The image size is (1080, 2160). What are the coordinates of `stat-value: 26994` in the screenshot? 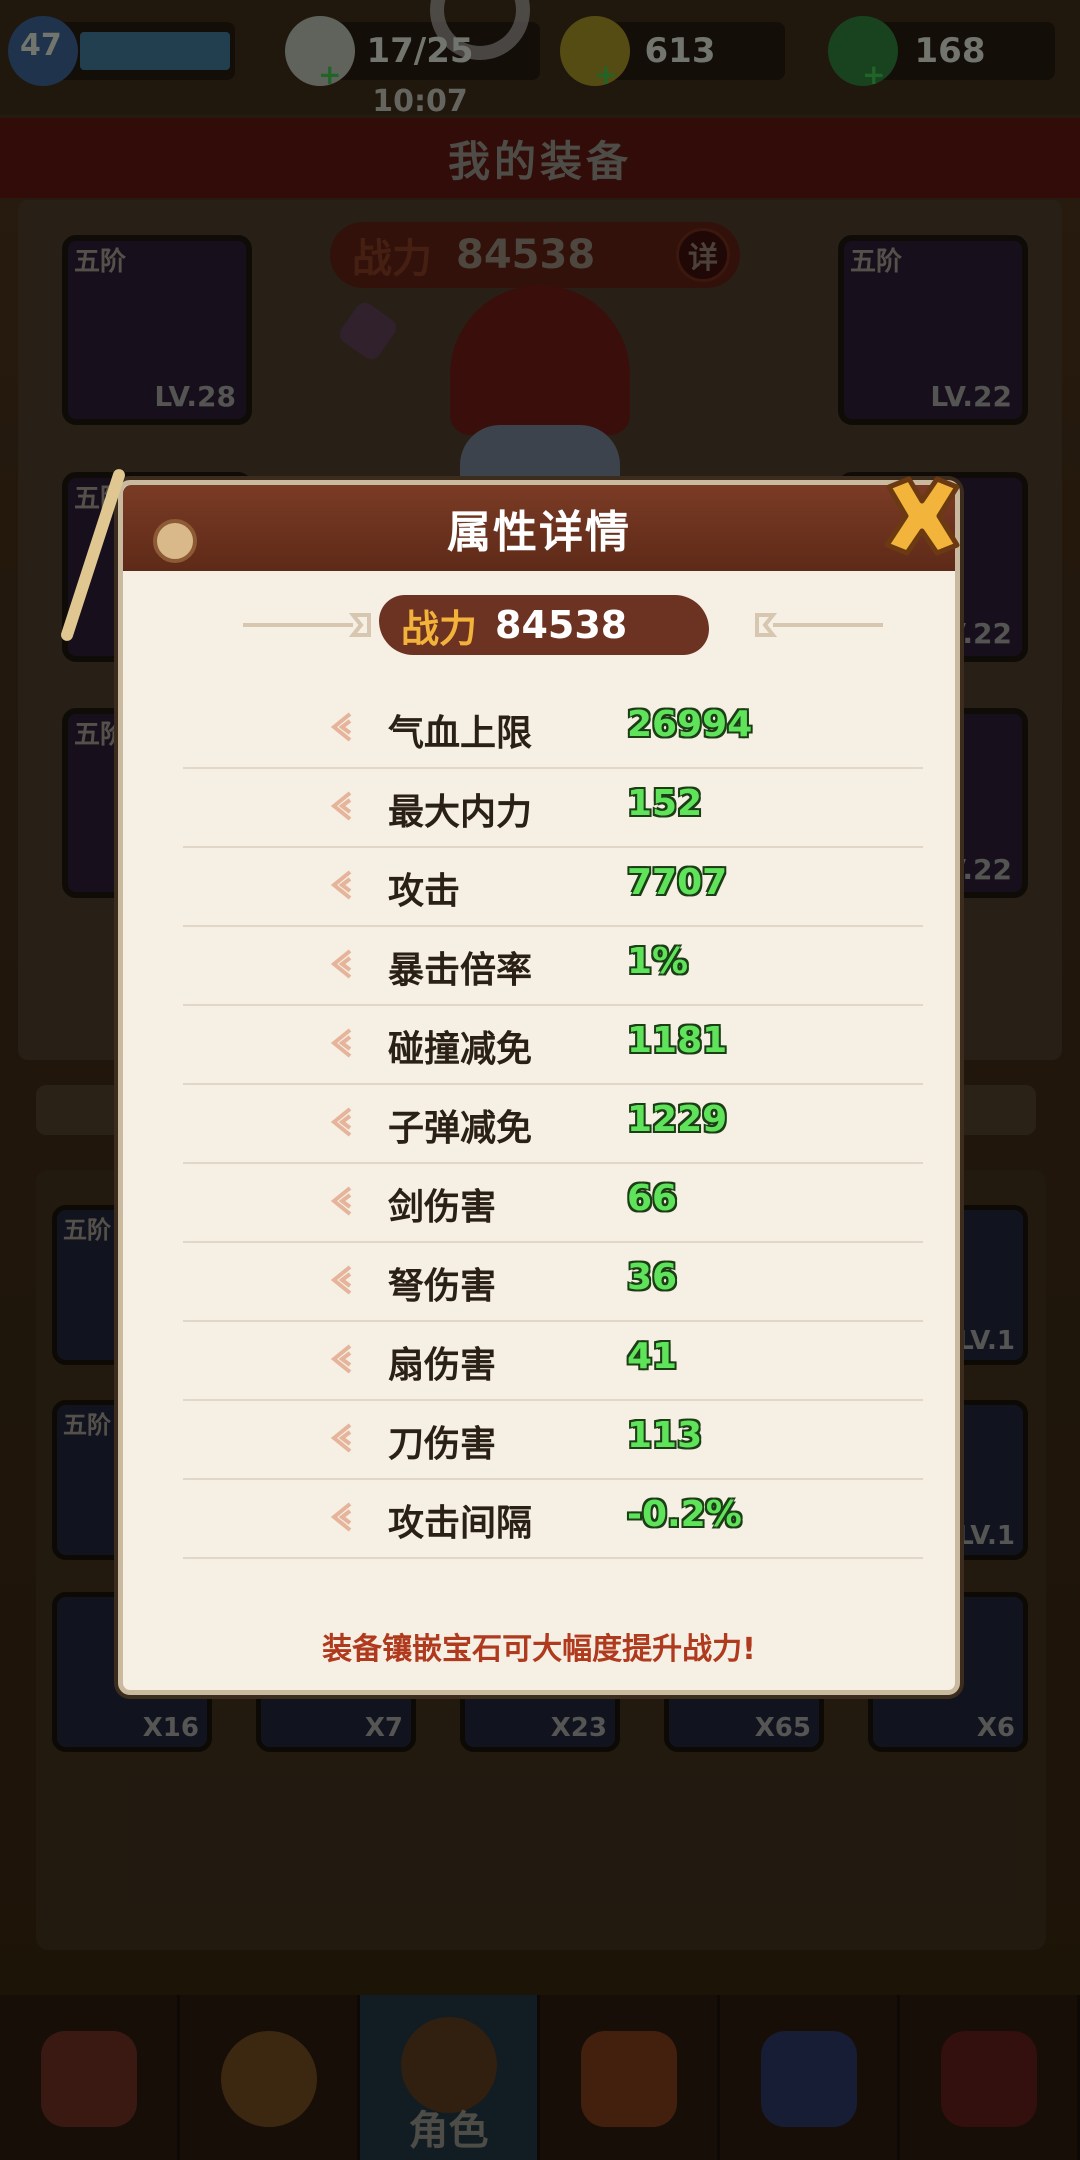 It's located at (690, 724).